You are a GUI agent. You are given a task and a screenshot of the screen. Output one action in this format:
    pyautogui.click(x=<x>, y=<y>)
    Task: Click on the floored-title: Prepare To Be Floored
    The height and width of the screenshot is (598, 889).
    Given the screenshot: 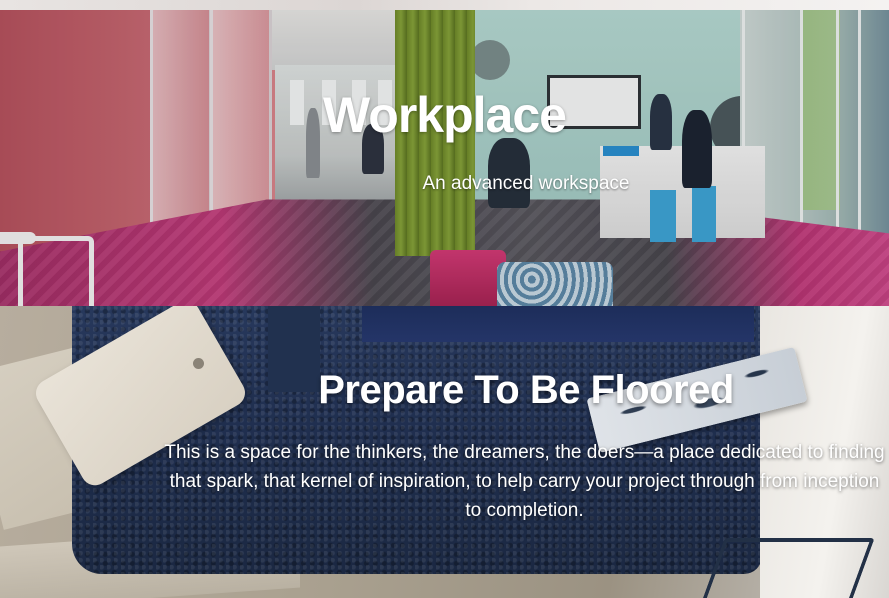 What is the action you would take?
    pyautogui.click(x=526, y=390)
    